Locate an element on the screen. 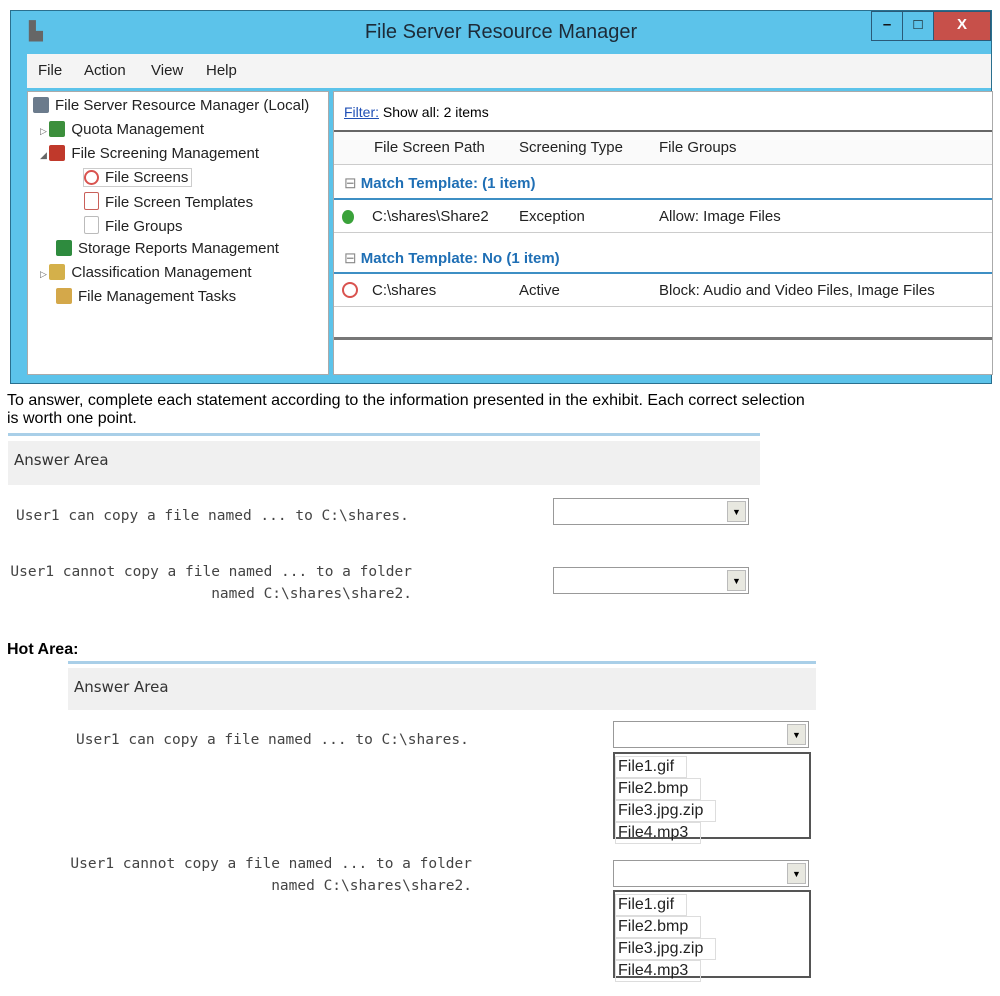 The height and width of the screenshot is (996, 1000). tree-label: Classification Management is located at coordinates (161, 272).